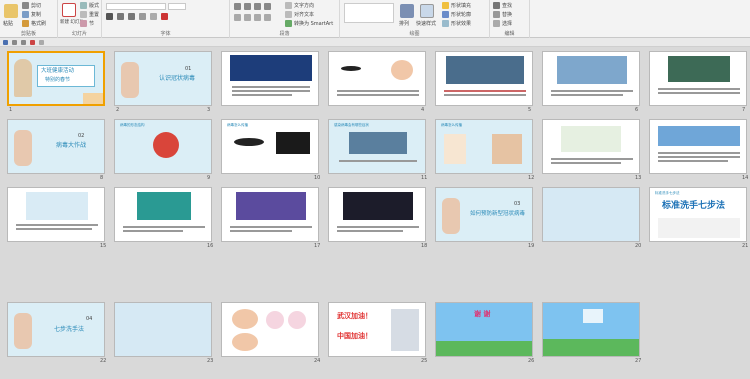 This screenshot has width=750, height=379. What do you see at coordinates (267, 6) in the screenshot?
I see `line-spacing-icon` at bounding box center [267, 6].